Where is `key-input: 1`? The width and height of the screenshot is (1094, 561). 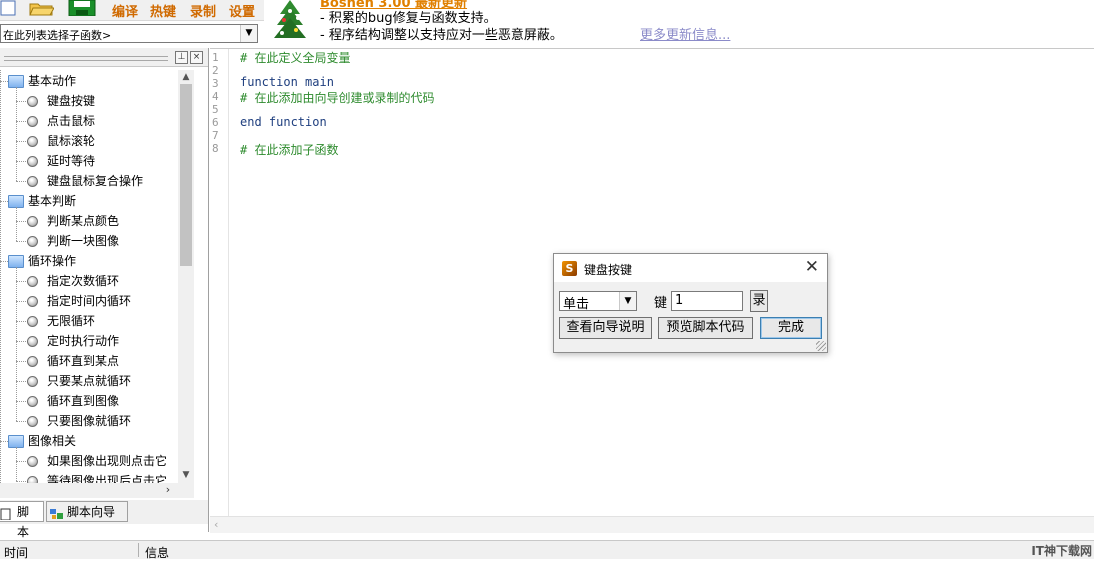 key-input: 1 is located at coordinates (707, 301).